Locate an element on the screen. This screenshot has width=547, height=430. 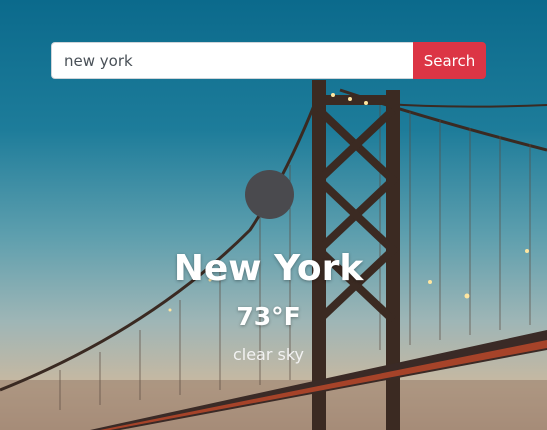
temperature: 73°F is located at coordinates (268, 316).